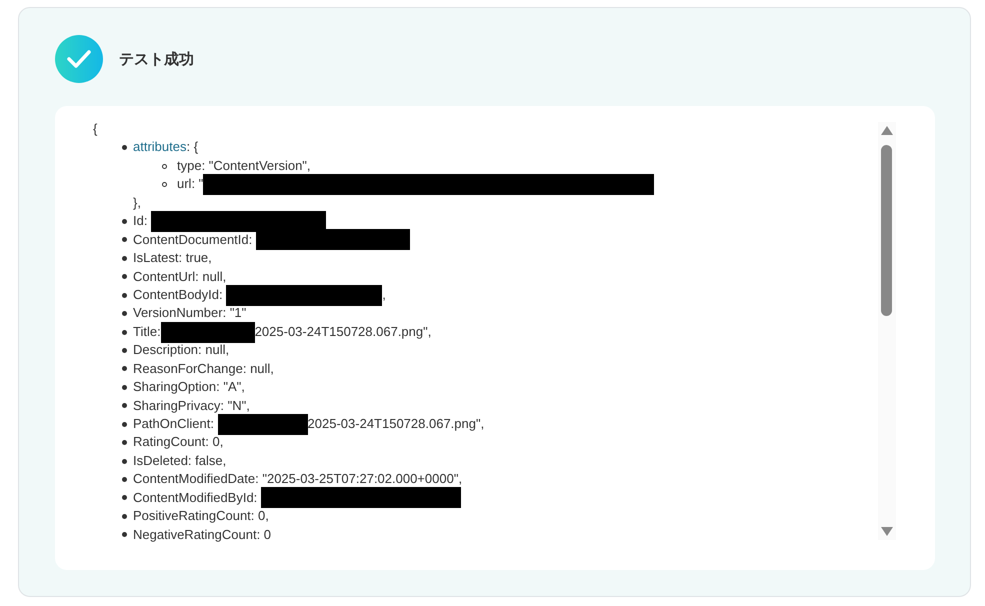 The width and height of the screenshot is (985, 606). Describe the element at coordinates (887, 331) in the screenshot. I see `scrollbar-track` at that location.